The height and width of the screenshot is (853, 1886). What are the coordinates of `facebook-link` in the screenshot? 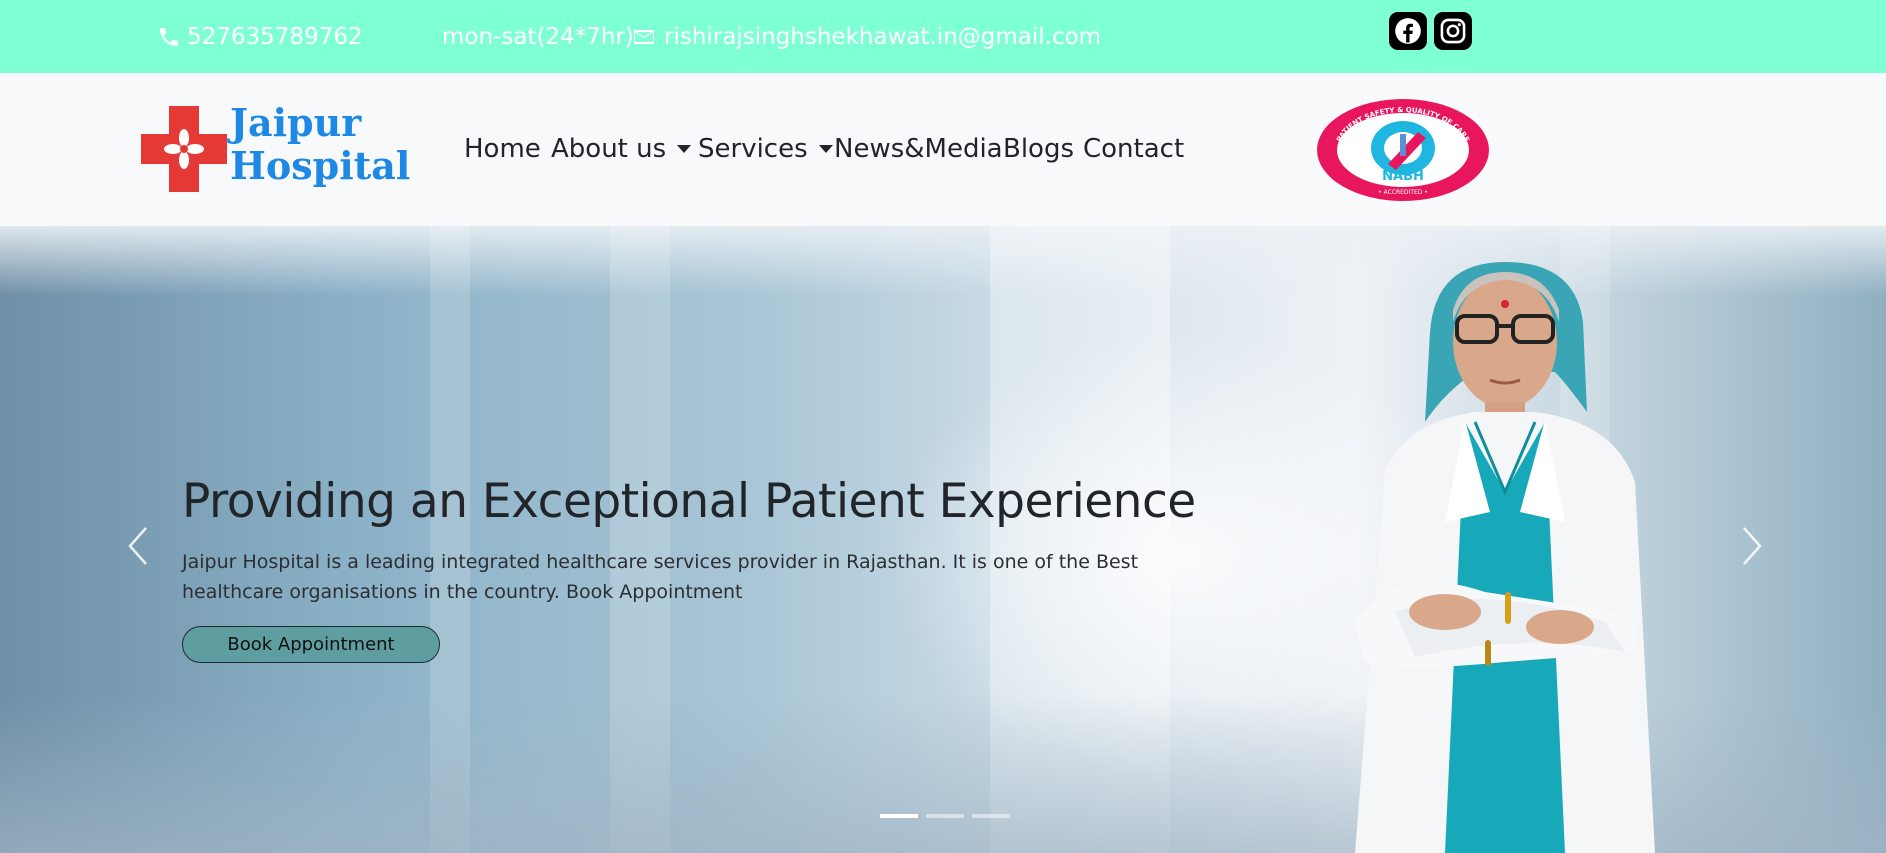 It's located at (1408, 31).